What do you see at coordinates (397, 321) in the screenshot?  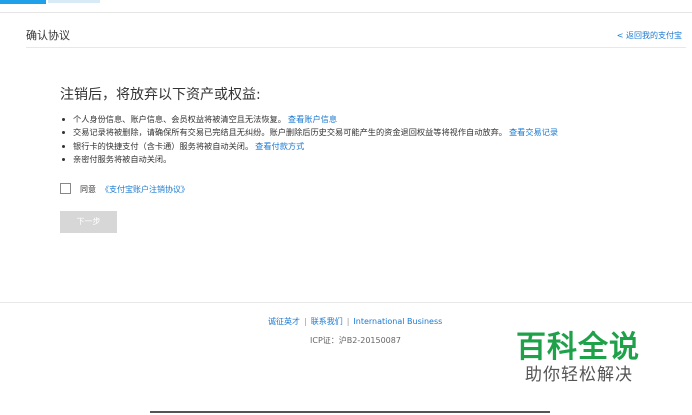 I see `international-business-link: International Business` at bounding box center [397, 321].